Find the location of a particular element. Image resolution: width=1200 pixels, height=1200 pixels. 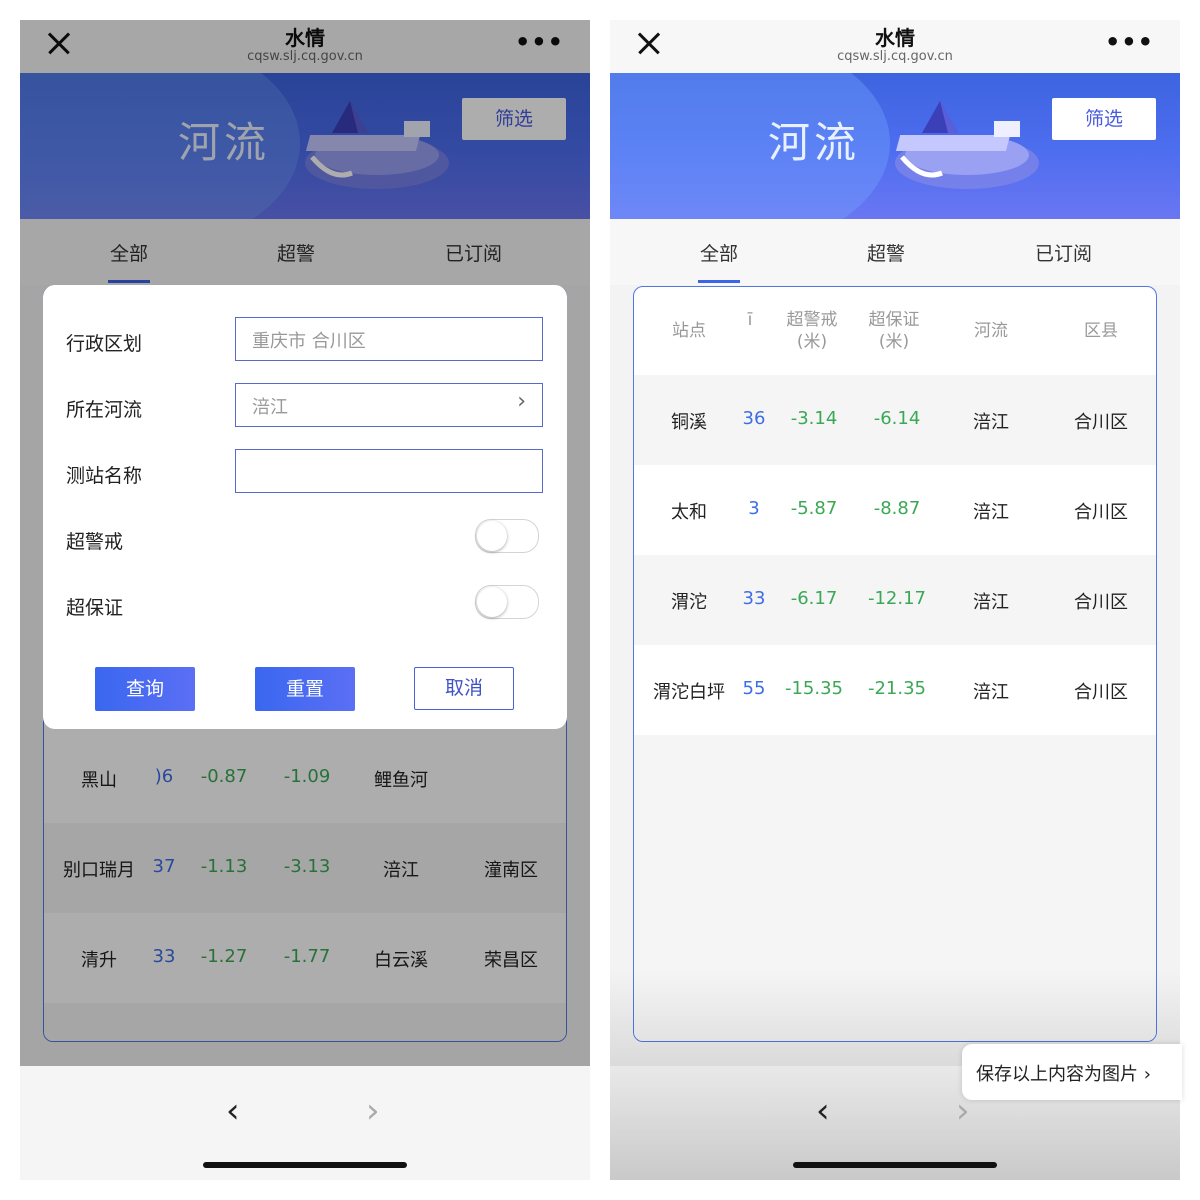

over-guarantee-value: -6.14 is located at coordinates (897, 418).